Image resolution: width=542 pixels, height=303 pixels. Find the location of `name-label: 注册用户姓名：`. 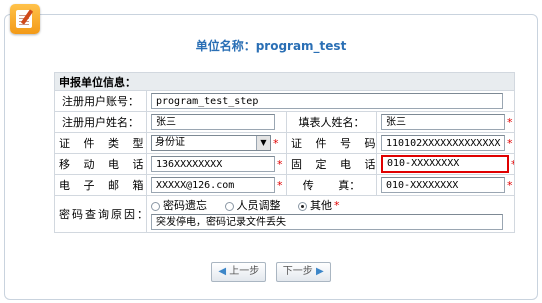

name-label: 注册用户姓名： is located at coordinates (100, 122).